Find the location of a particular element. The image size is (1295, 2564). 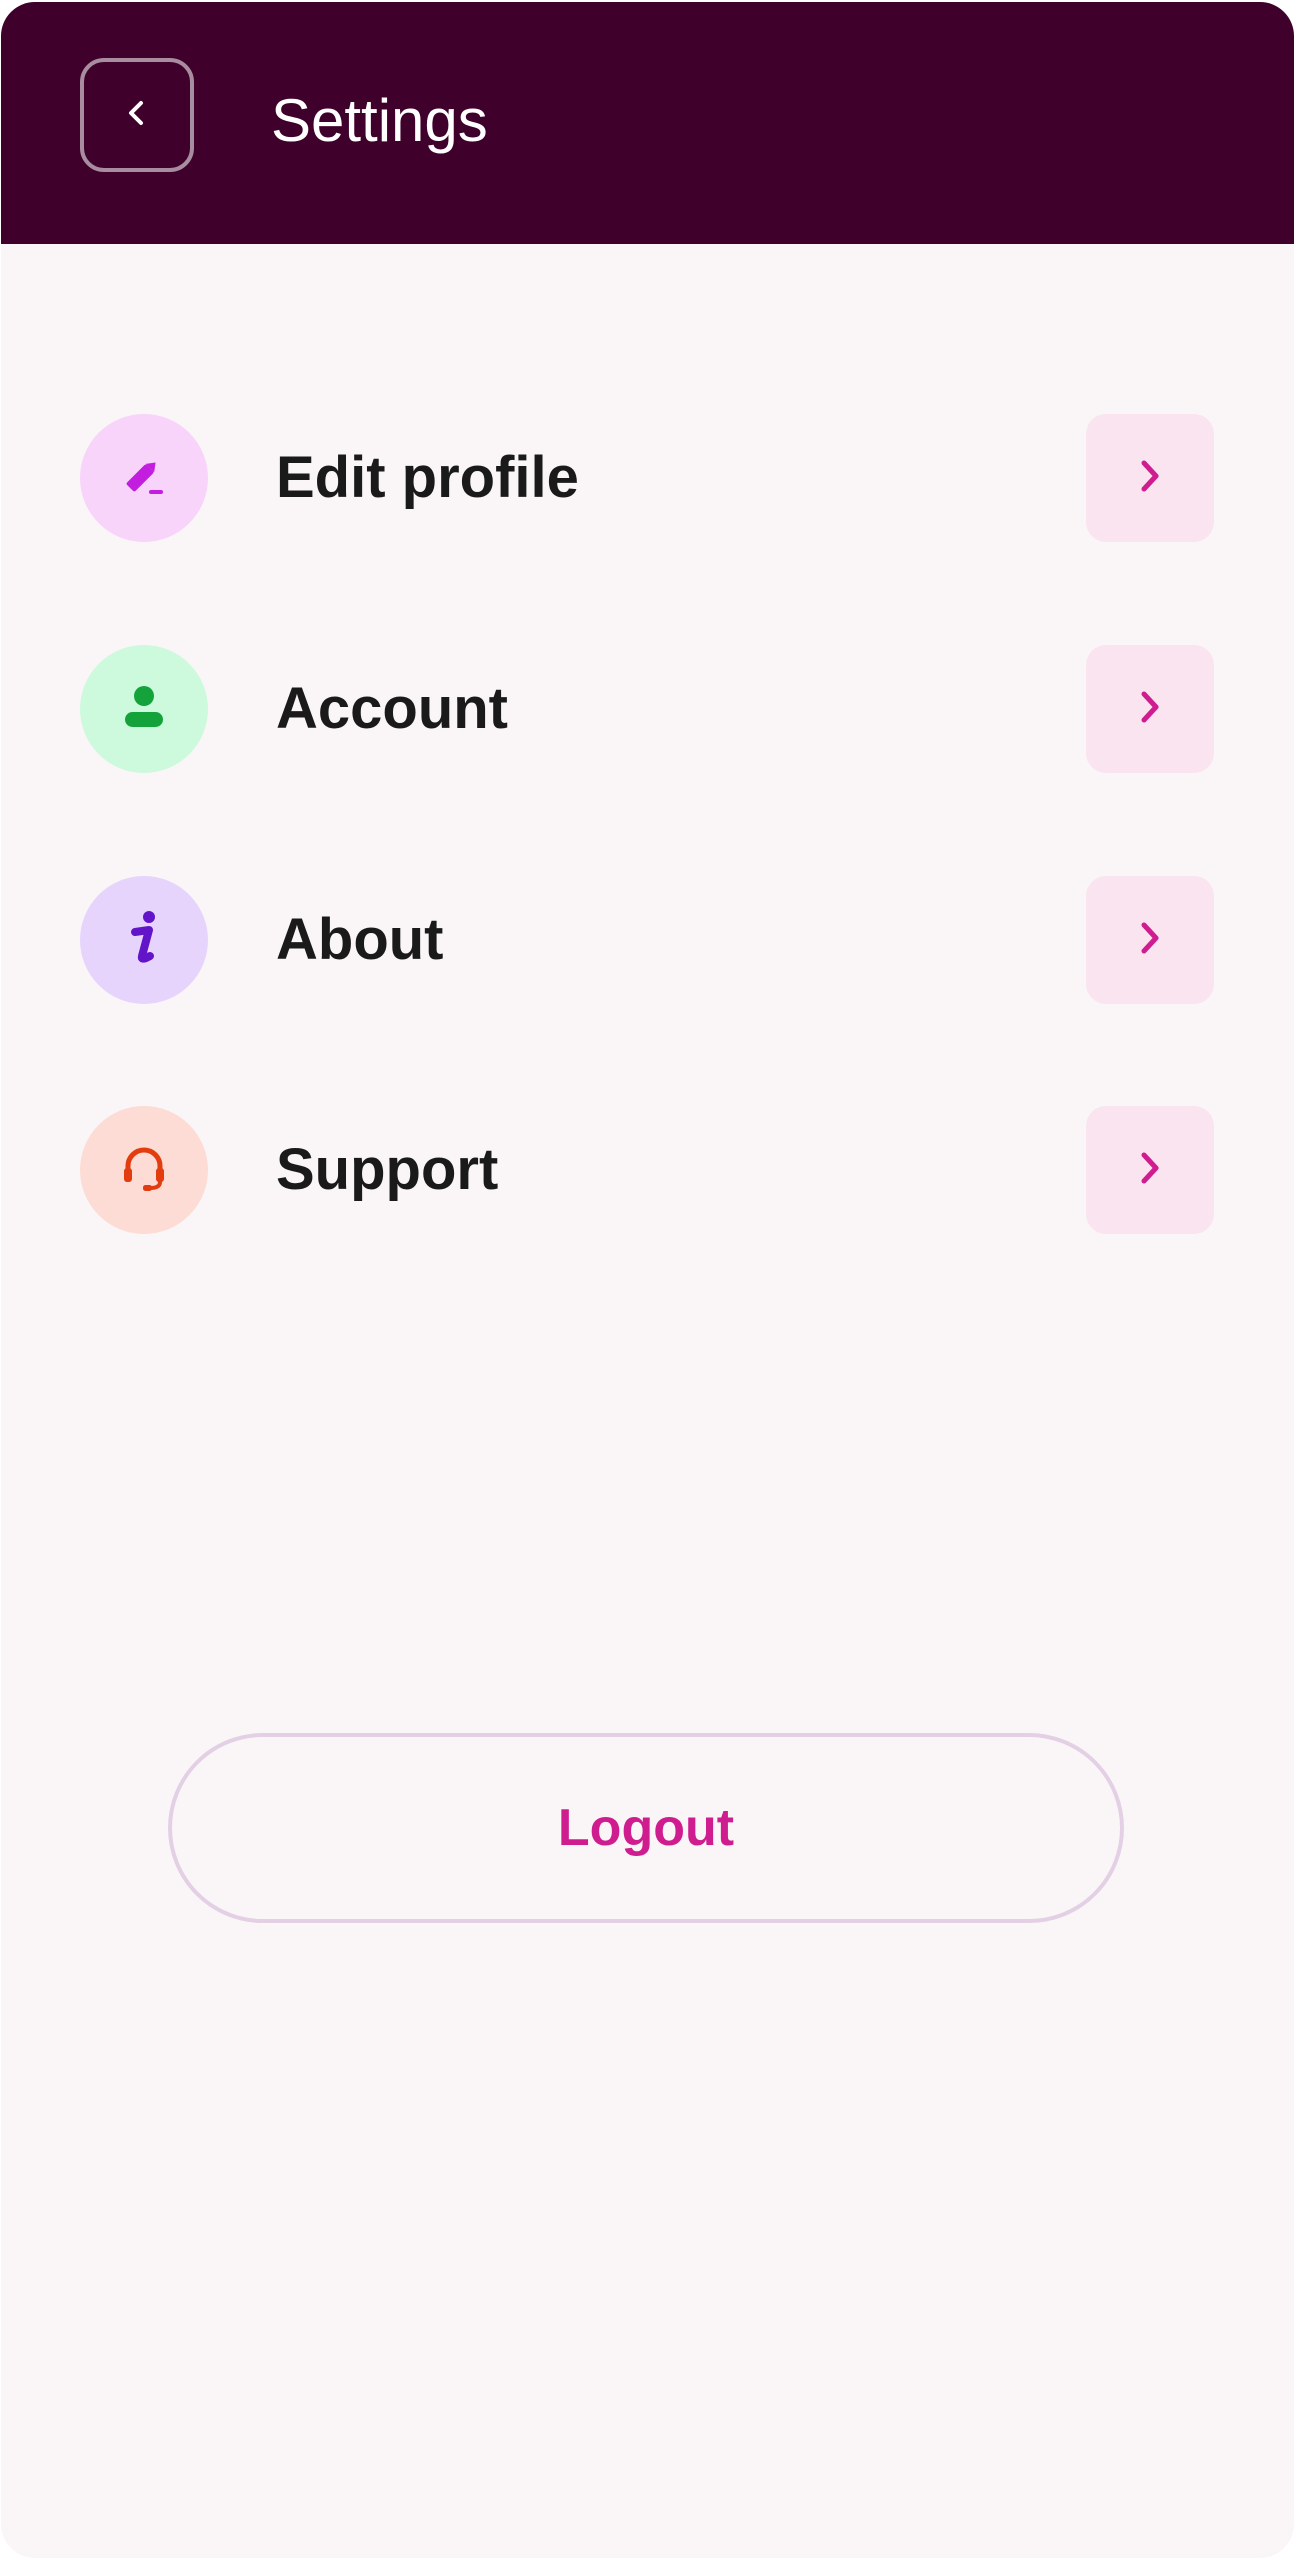

about-icon-badge is located at coordinates (144, 940).